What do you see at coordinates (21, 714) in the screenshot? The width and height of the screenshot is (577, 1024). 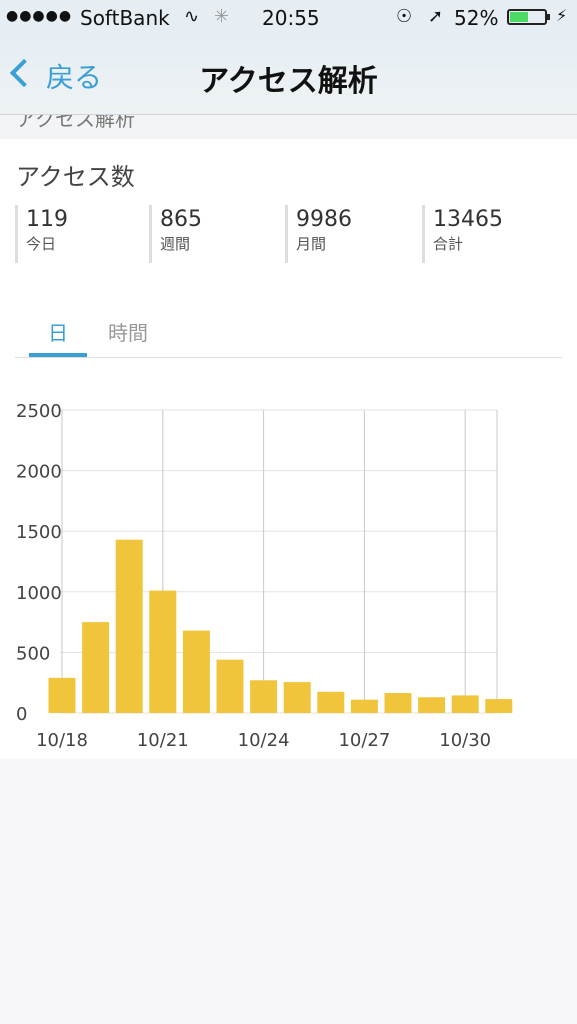 I see `y-tick-label: 0` at bounding box center [21, 714].